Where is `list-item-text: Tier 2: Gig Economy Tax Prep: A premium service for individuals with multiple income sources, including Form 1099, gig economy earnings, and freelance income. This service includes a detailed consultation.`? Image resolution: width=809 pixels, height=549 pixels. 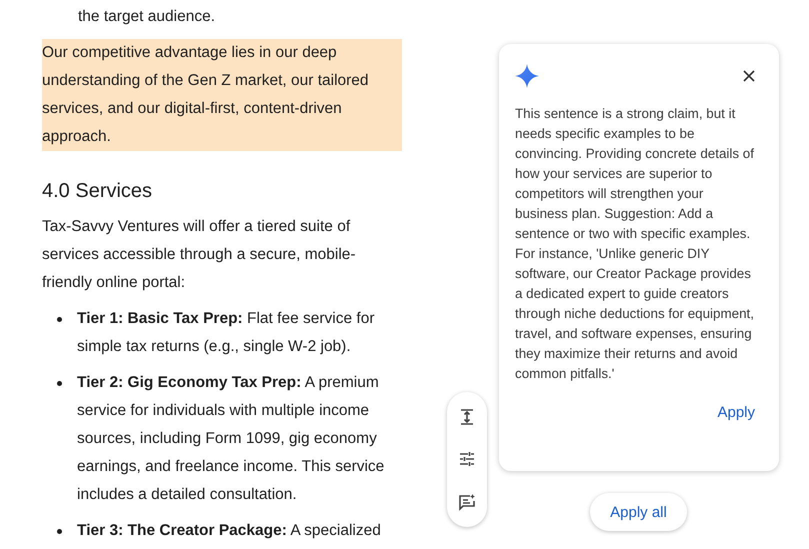 list-item-text: Tier 2: Gig Economy Tax Prep: A premium service for individuals with multiple income sources, including Form 1099, gig economy earnings, and freelance income. This service includes a detailed consultation. is located at coordinates (231, 439).